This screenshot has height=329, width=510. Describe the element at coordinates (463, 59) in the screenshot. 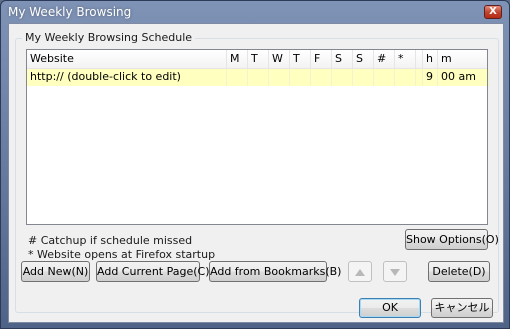

I see `column-header-minute: m` at that location.